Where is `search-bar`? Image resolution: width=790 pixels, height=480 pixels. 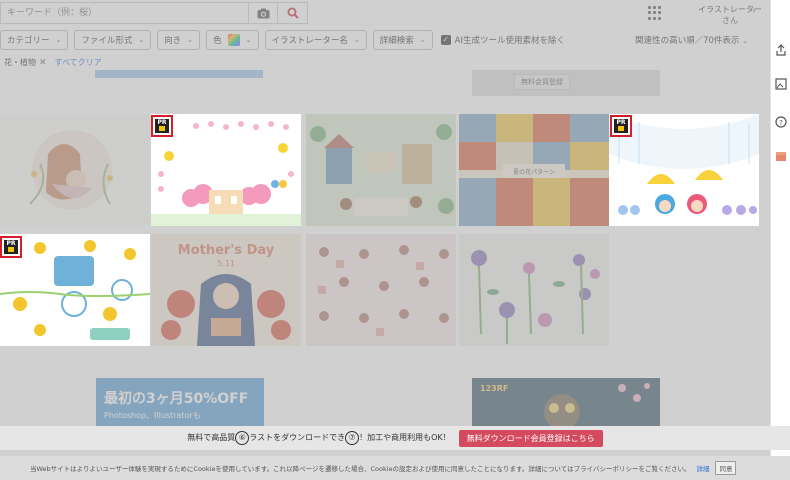
search-bar is located at coordinates (154, 13).